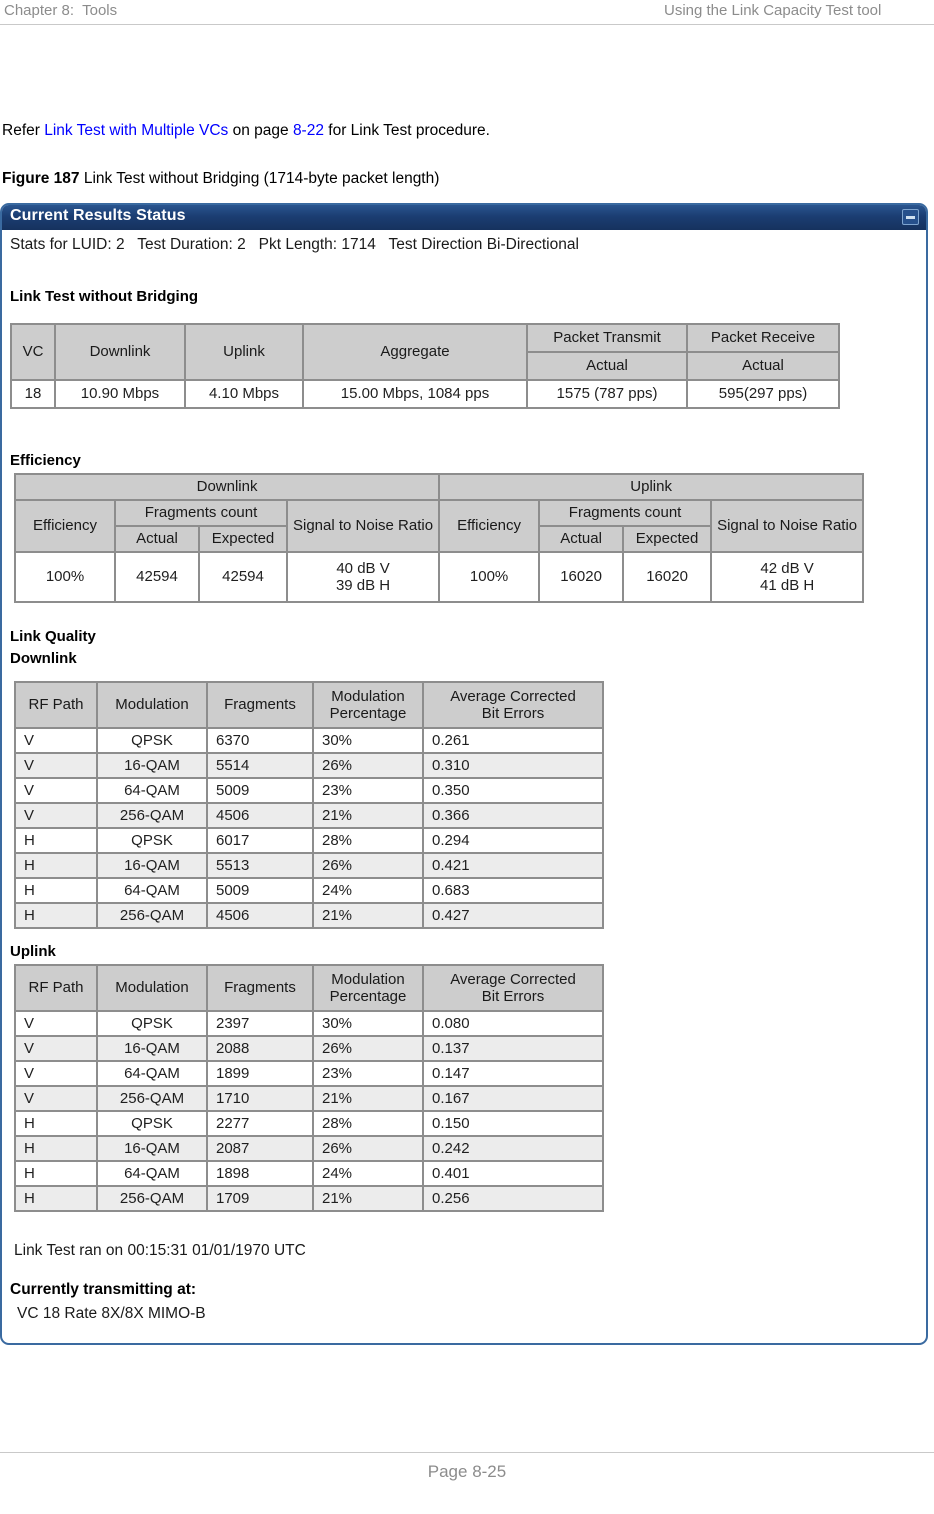  Describe the element at coordinates (513, 915) in the screenshot. I see `cell-avg-corrected-bit-errors: 0.427` at that location.